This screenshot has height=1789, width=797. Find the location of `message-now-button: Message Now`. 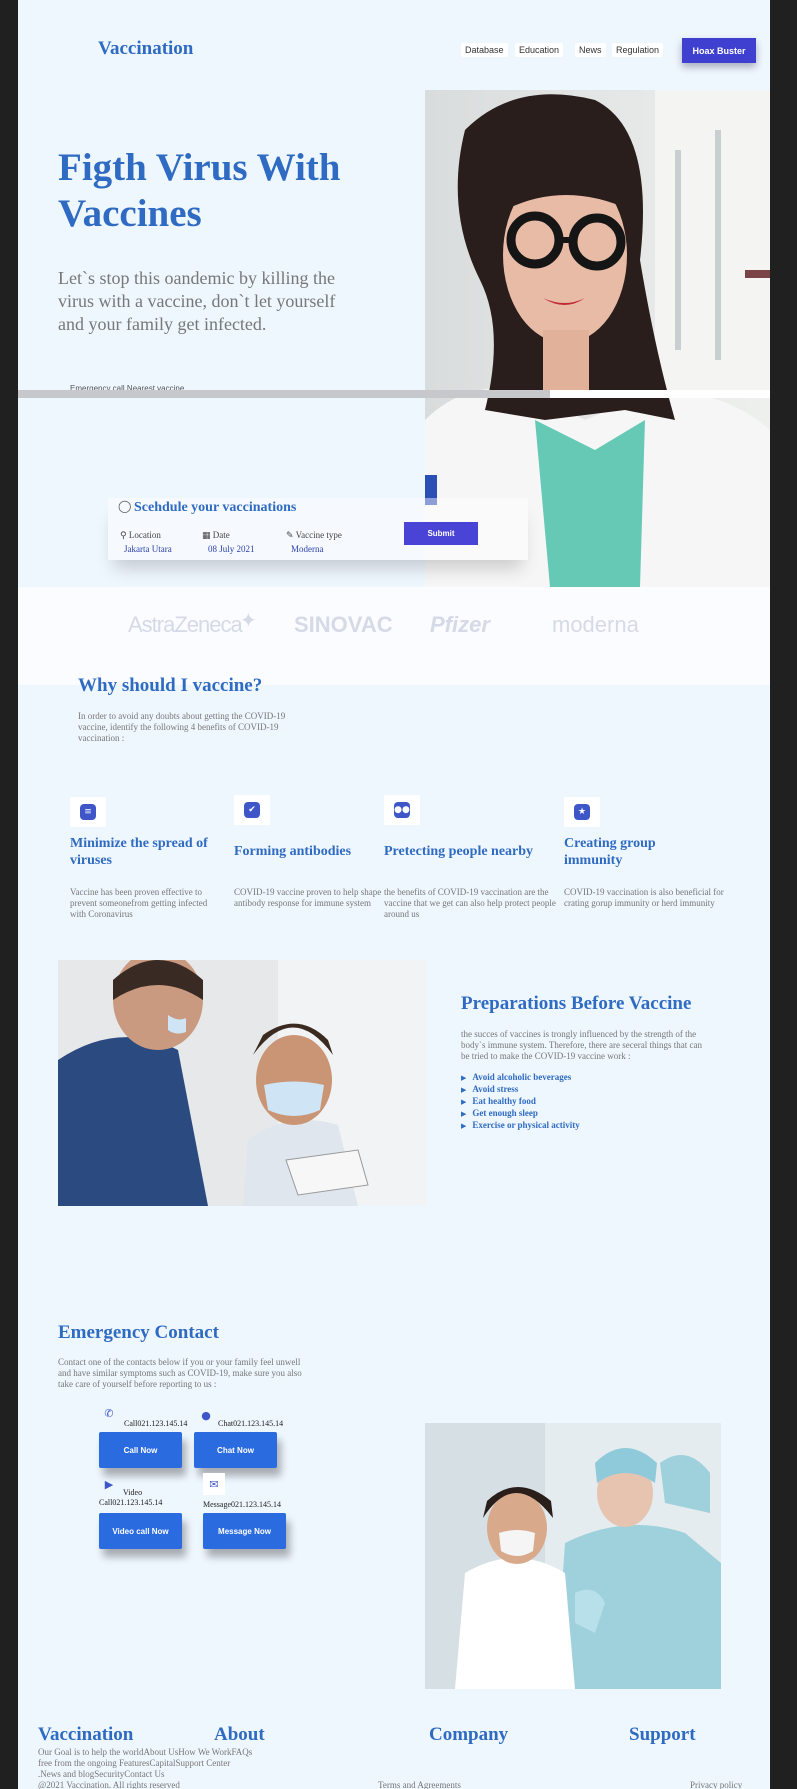

message-now-button: Message Now is located at coordinates (244, 1531).